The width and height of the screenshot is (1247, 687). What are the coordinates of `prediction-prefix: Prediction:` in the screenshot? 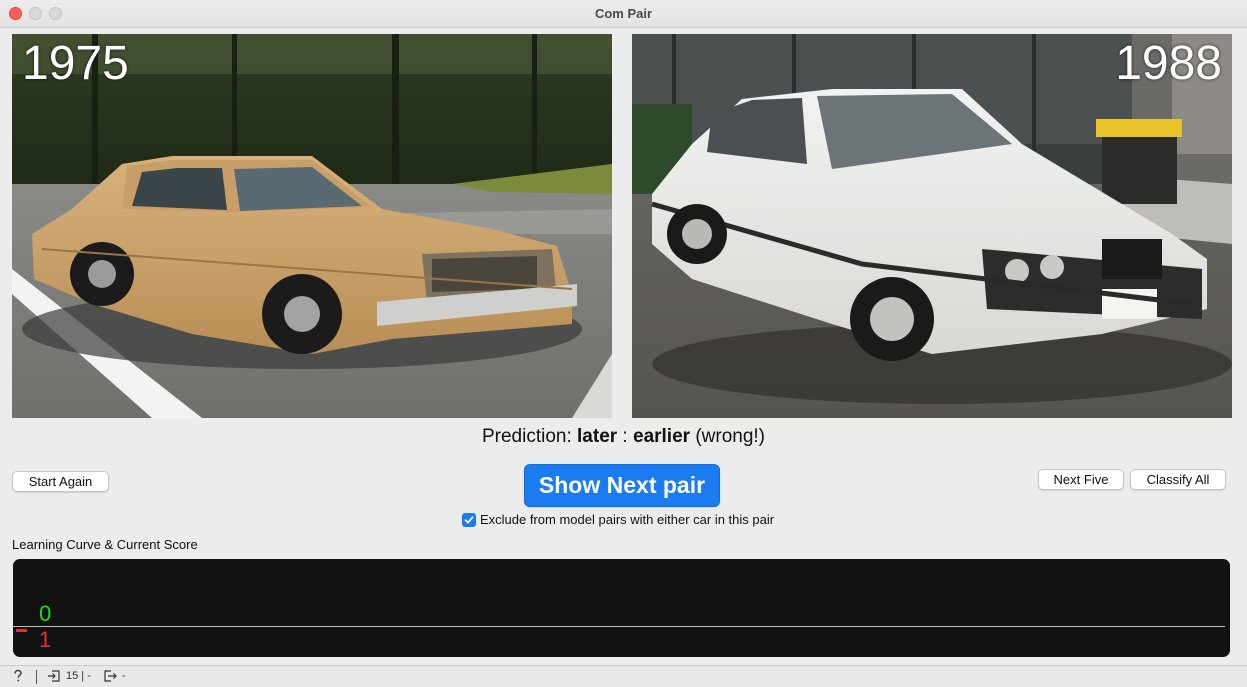 It's located at (529, 436).